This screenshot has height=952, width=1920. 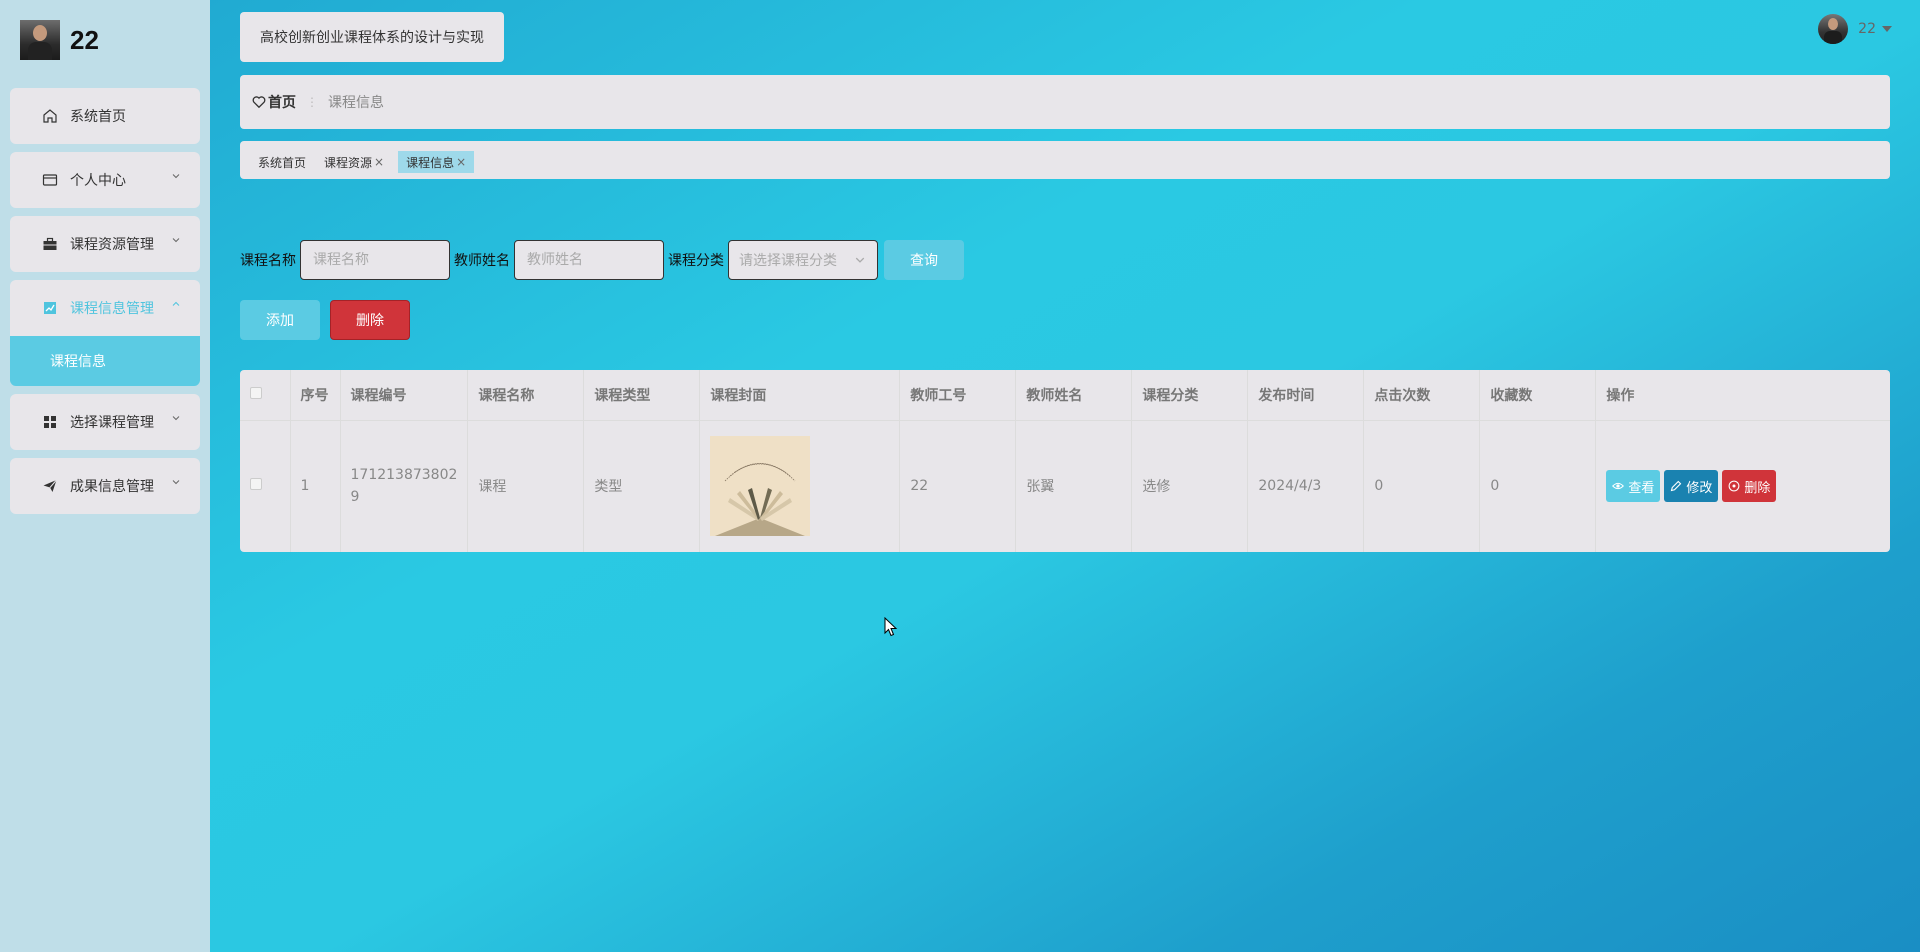 What do you see at coordinates (404, 395) in the screenshot?
I see `column-header: 课程编号` at bounding box center [404, 395].